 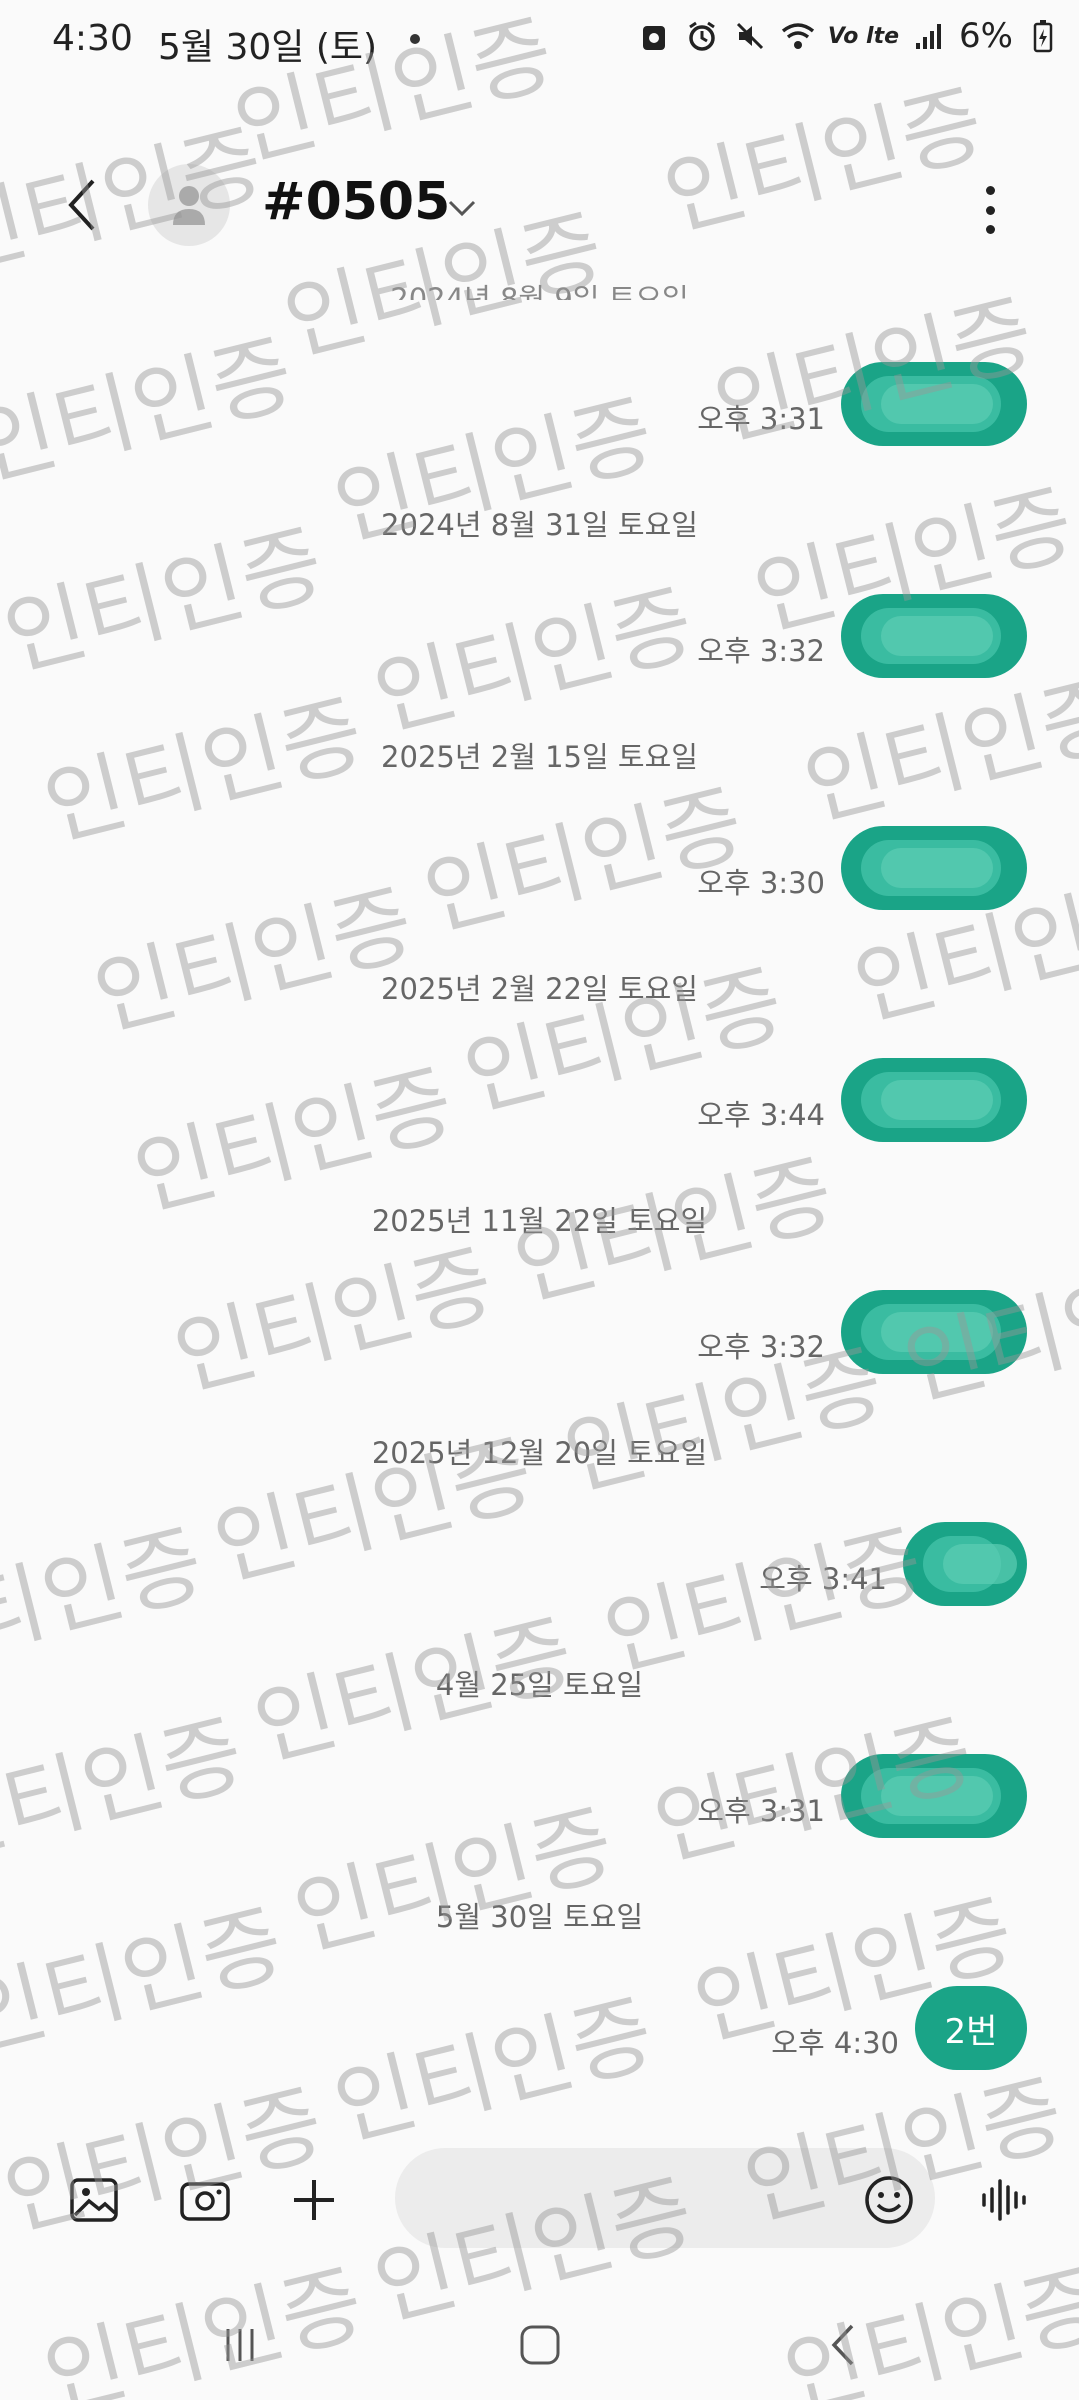 What do you see at coordinates (986, 36) in the screenshot?
I see `battery-percent: 6%` at bounding box center [986, 36].